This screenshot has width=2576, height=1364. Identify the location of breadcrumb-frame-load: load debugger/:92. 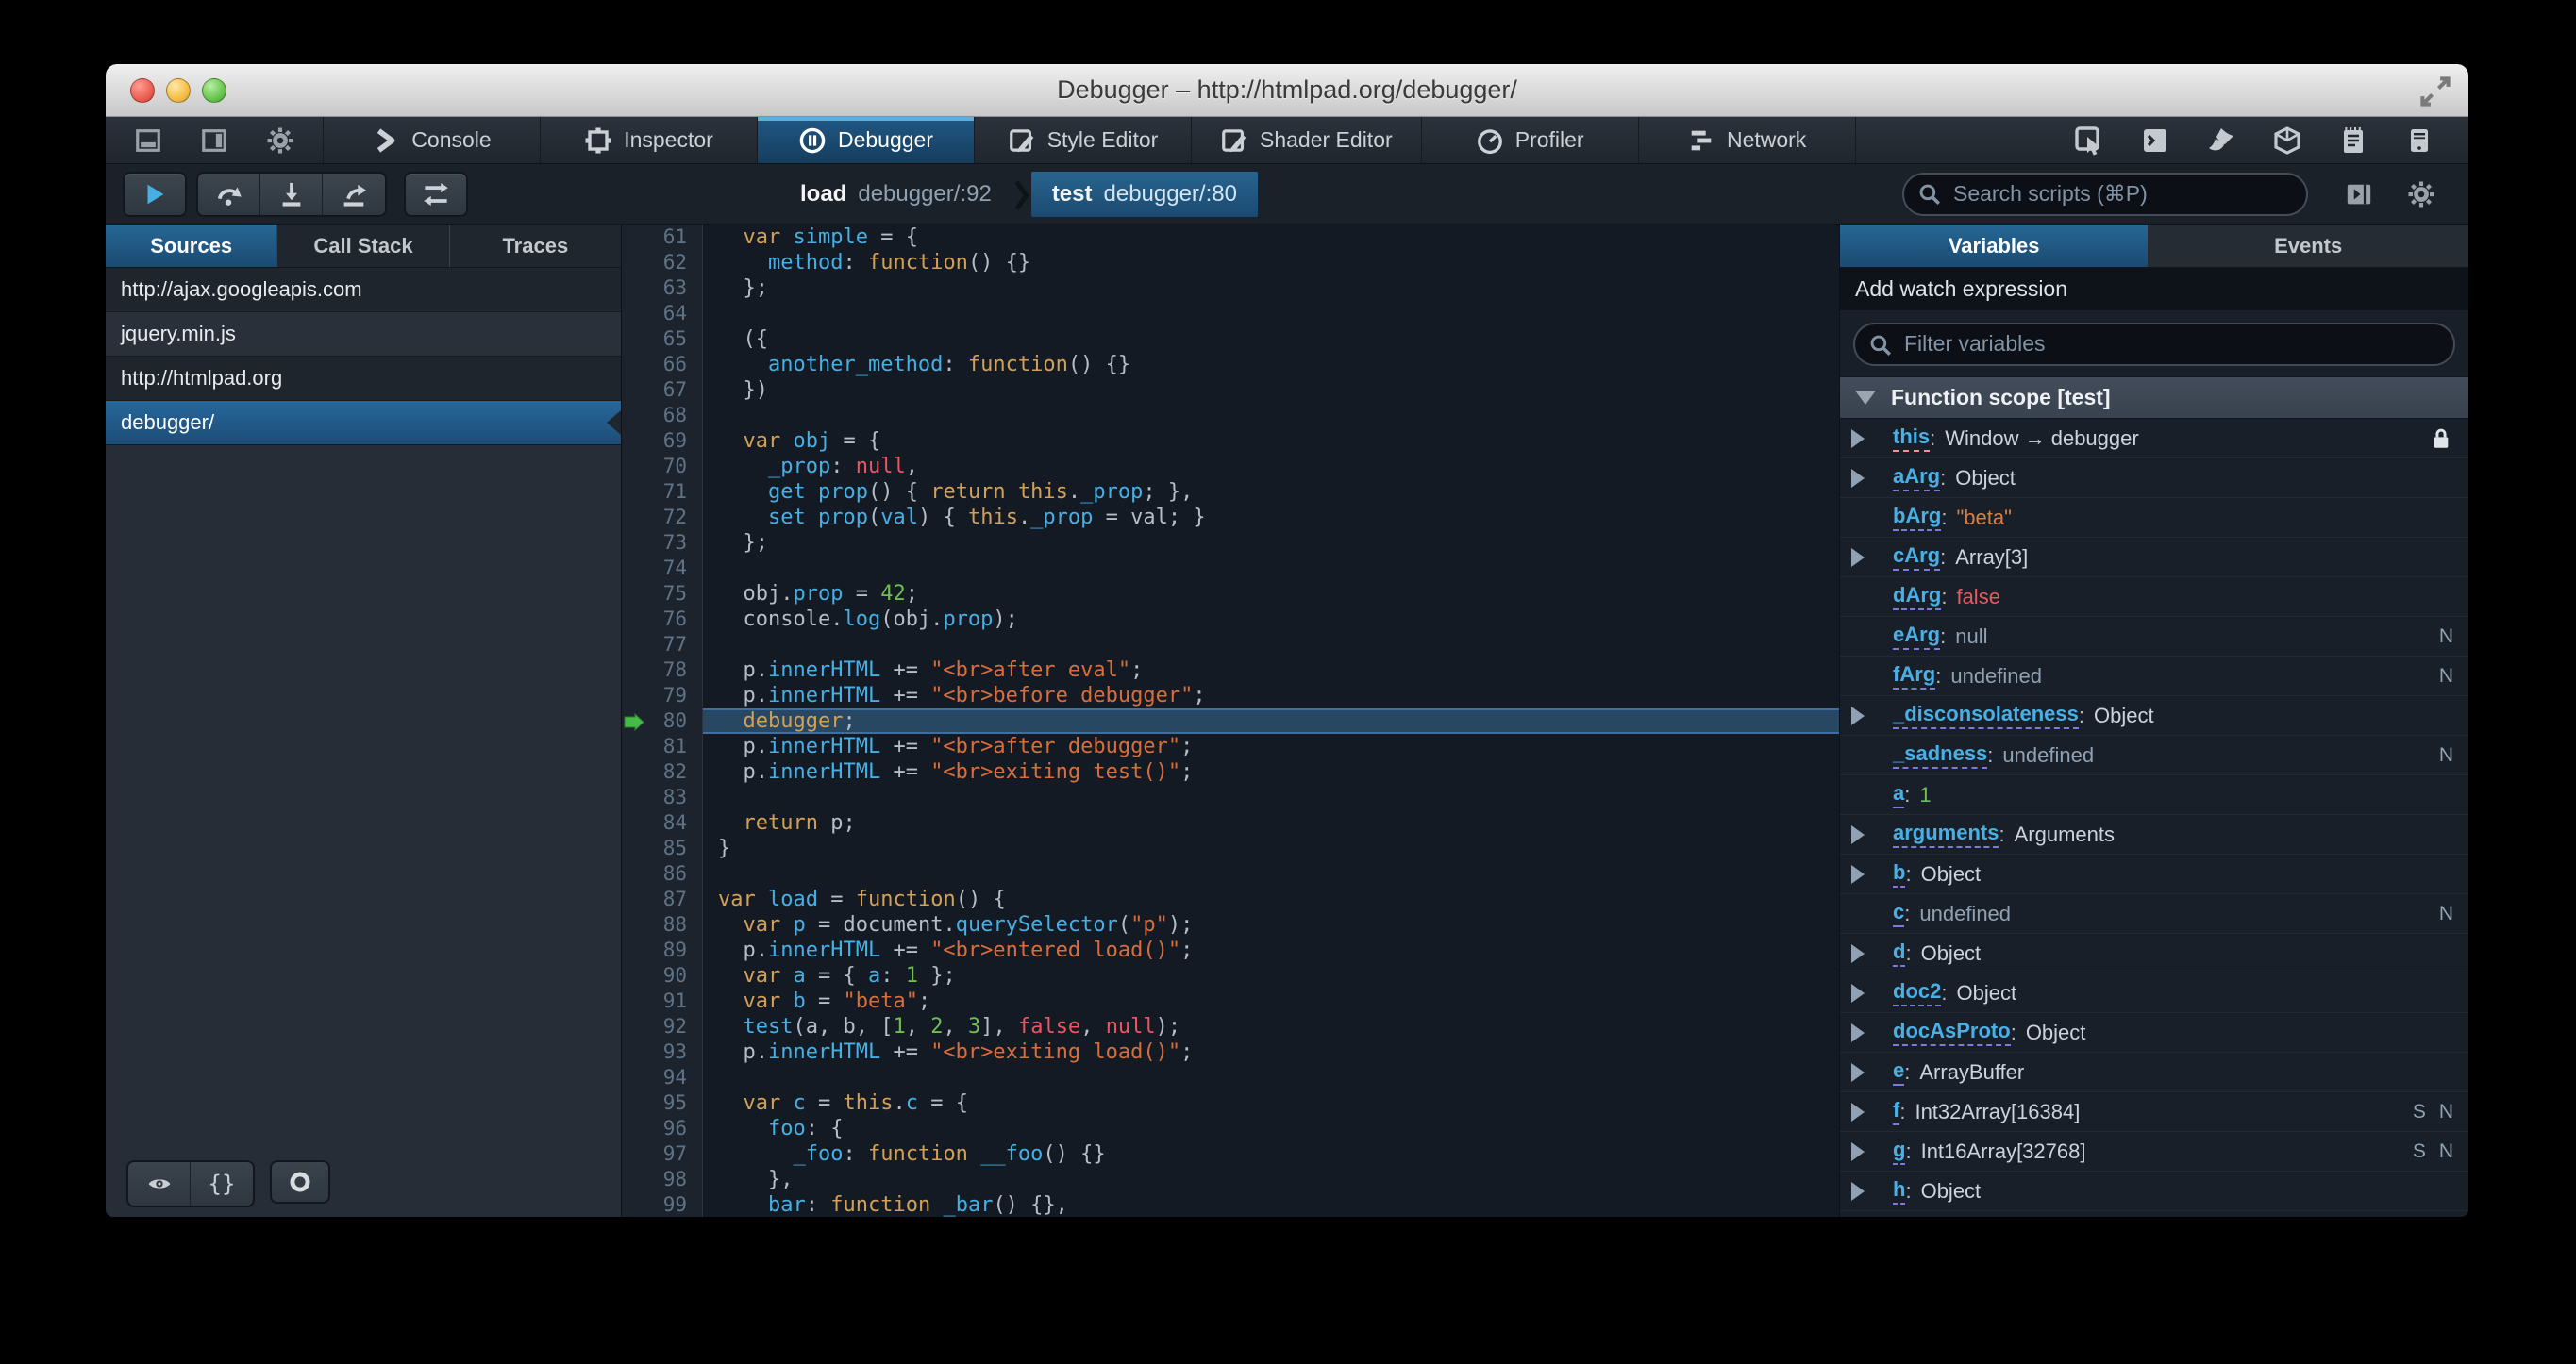
(895, 194).